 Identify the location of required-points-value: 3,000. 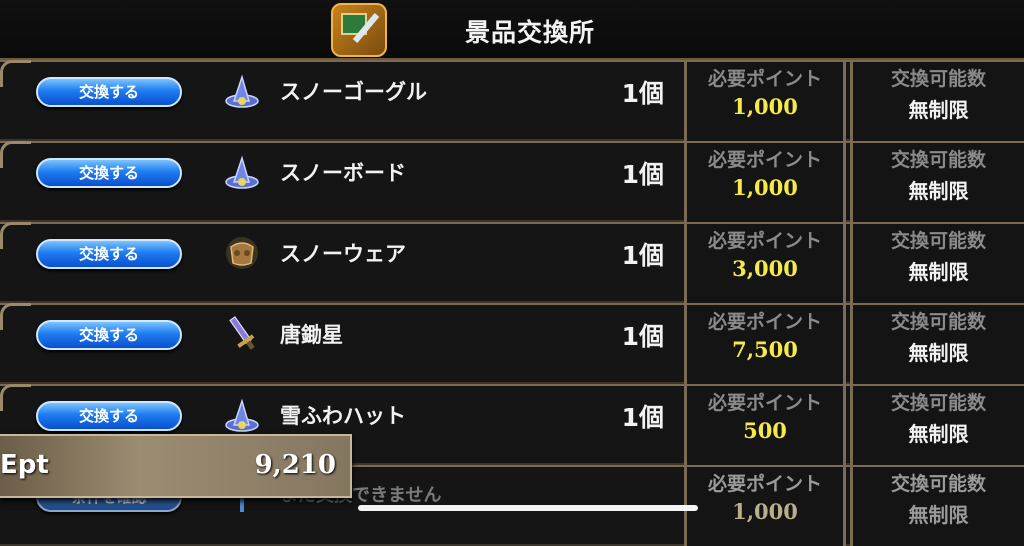
(765, 268).